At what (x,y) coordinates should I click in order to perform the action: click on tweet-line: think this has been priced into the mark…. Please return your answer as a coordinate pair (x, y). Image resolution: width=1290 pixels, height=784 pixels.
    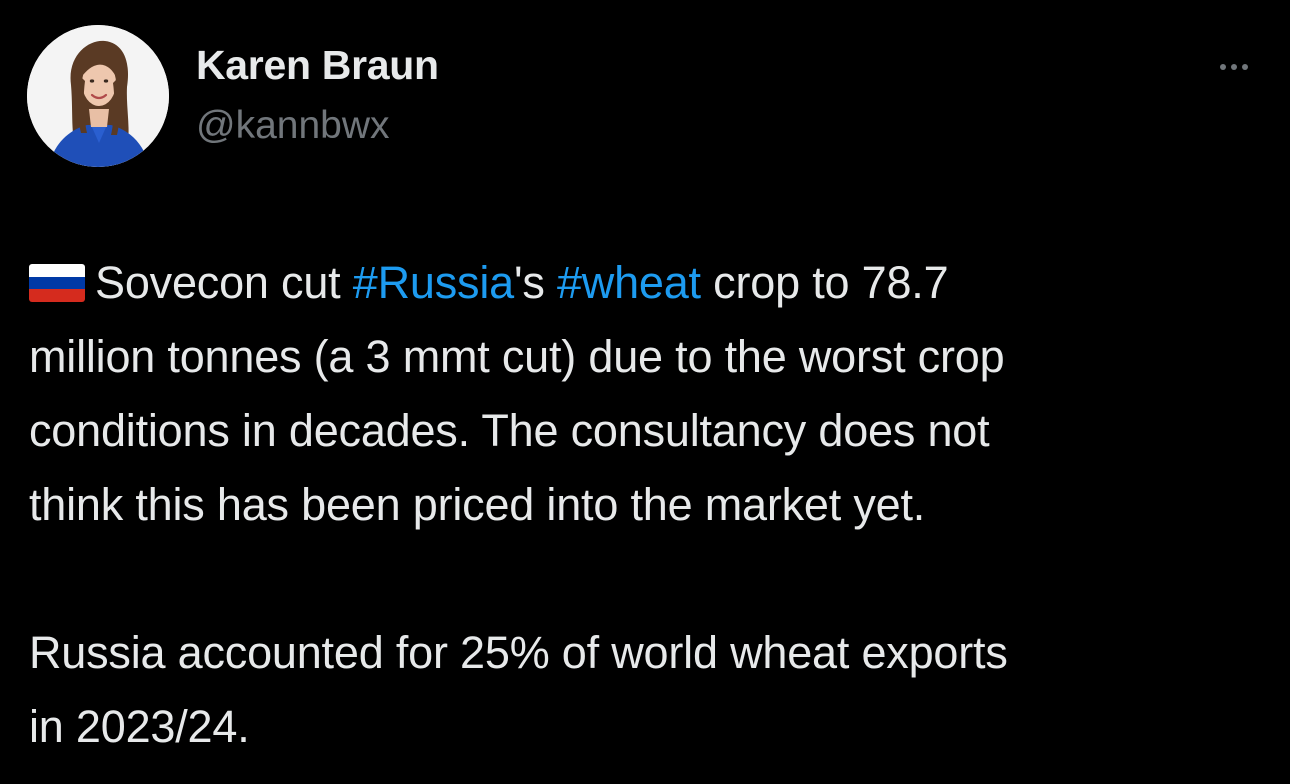
    Looking at the image, I should click on (477, 504).